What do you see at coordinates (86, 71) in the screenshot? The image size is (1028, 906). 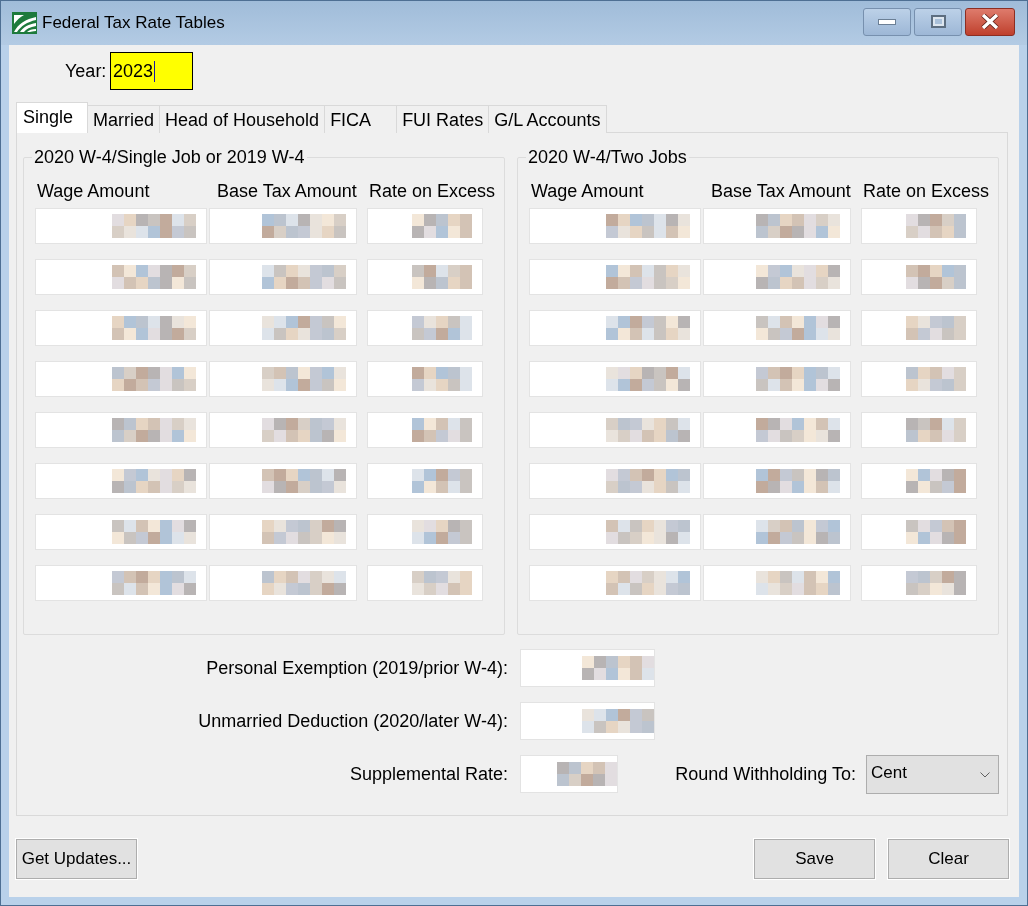 I see `year-label: Year:` at bounding box center [86, 71].